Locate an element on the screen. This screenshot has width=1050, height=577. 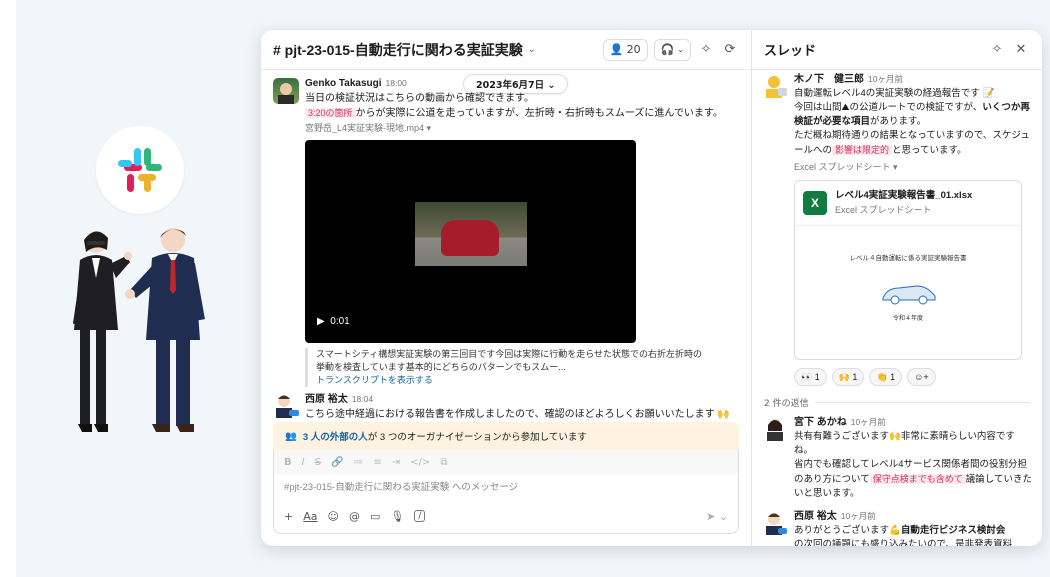
play-control: ▶ 0:01 is located at coordinates (333, 321).